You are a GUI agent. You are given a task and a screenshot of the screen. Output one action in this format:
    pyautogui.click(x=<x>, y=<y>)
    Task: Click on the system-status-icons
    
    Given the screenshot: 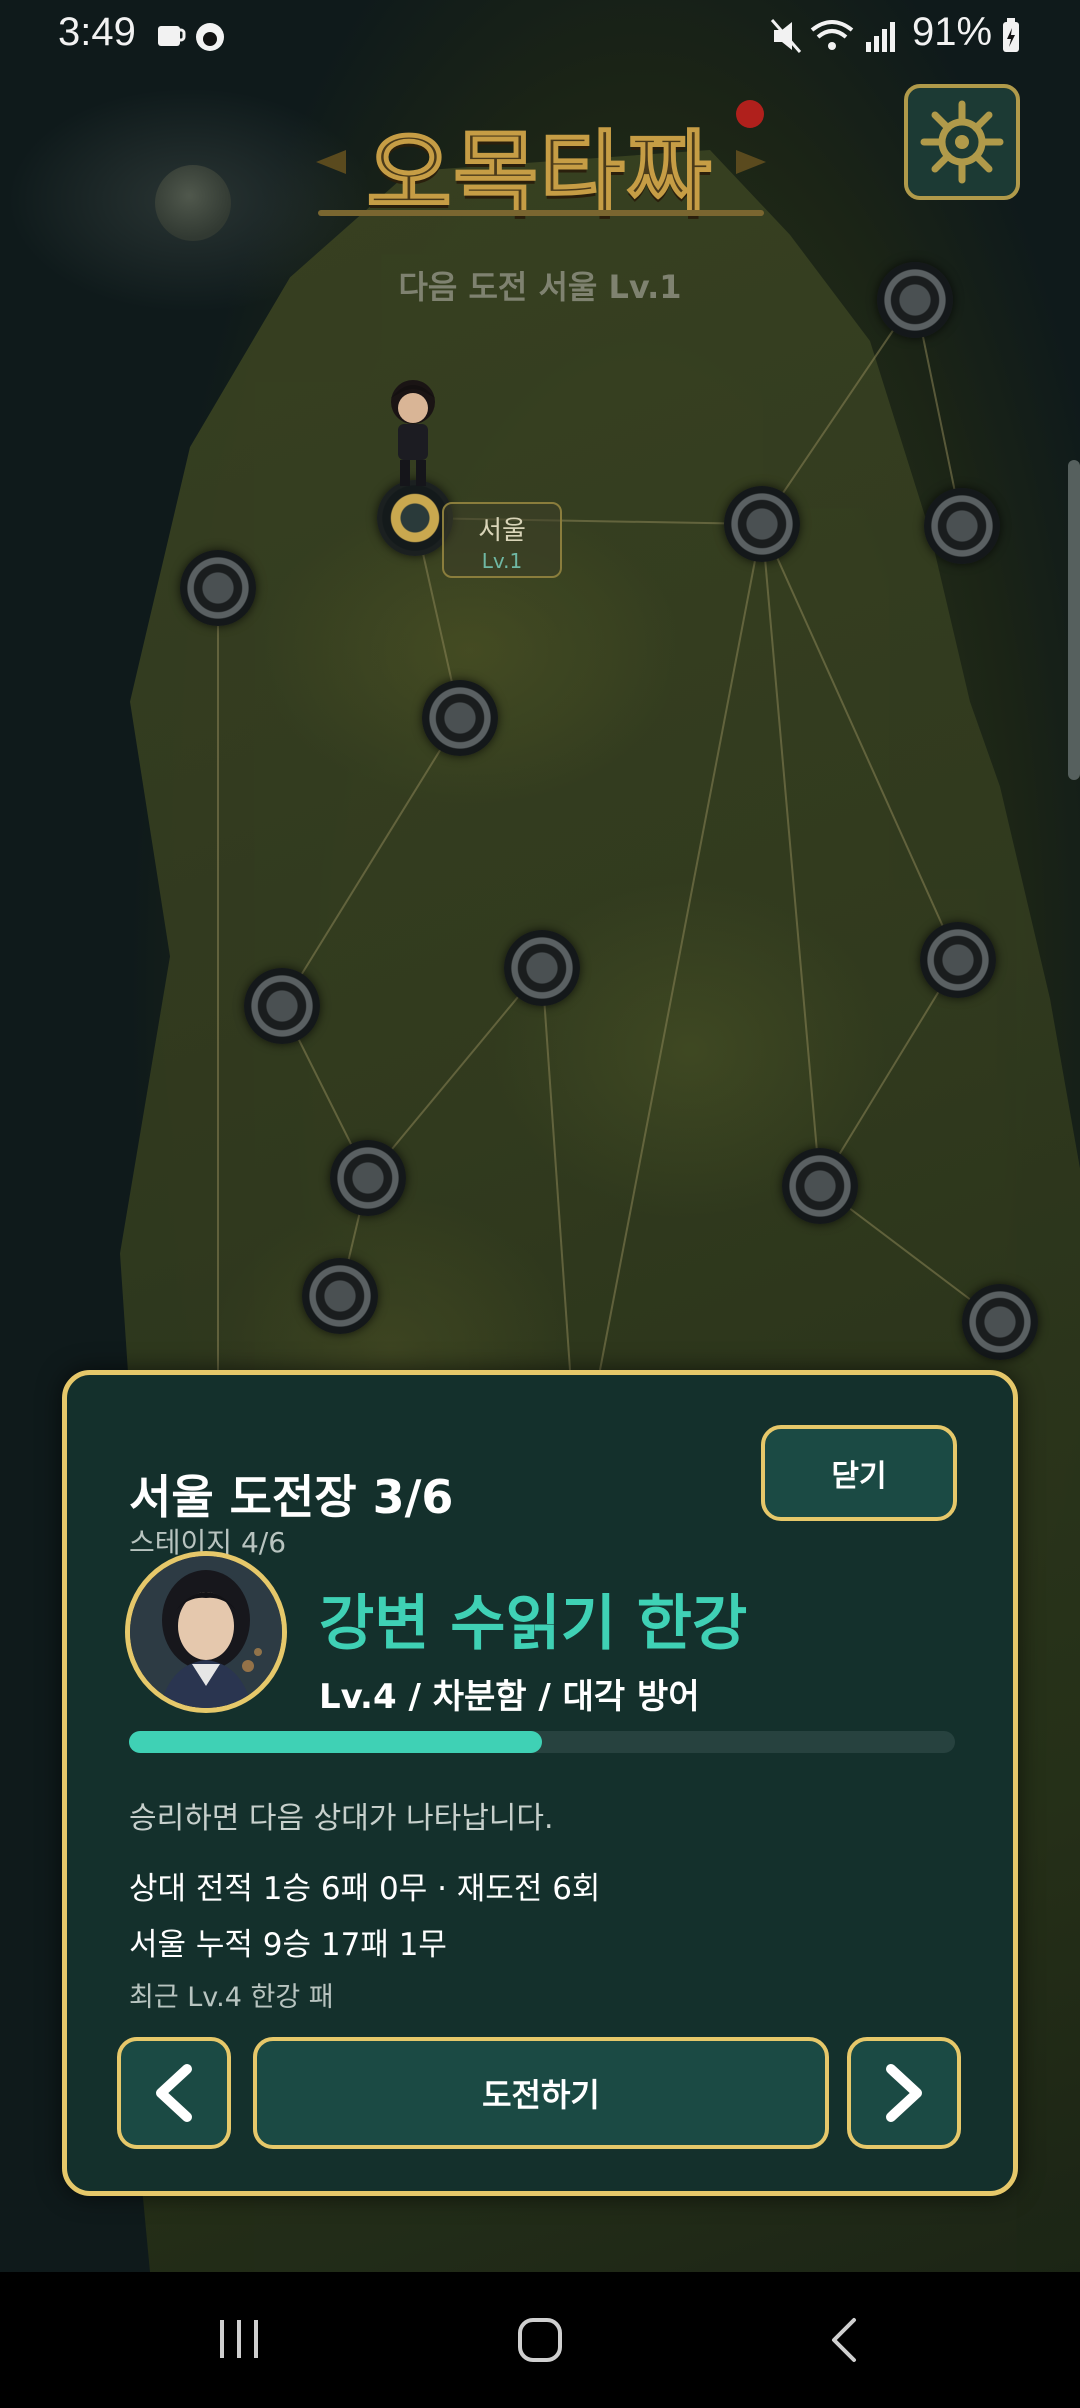 What is the action you would take?
    pyautogui.click(x=832, y=36)
    